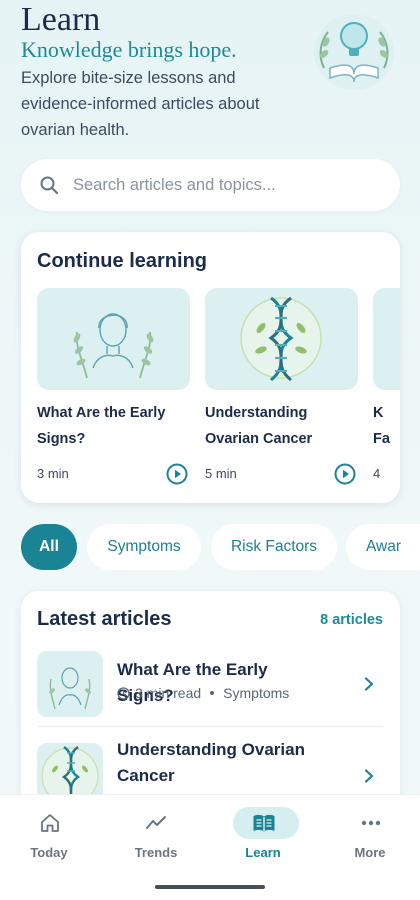 The height and width of the screenshot is (900, 420). I want to click on tab-more: More, so click(370, 837).